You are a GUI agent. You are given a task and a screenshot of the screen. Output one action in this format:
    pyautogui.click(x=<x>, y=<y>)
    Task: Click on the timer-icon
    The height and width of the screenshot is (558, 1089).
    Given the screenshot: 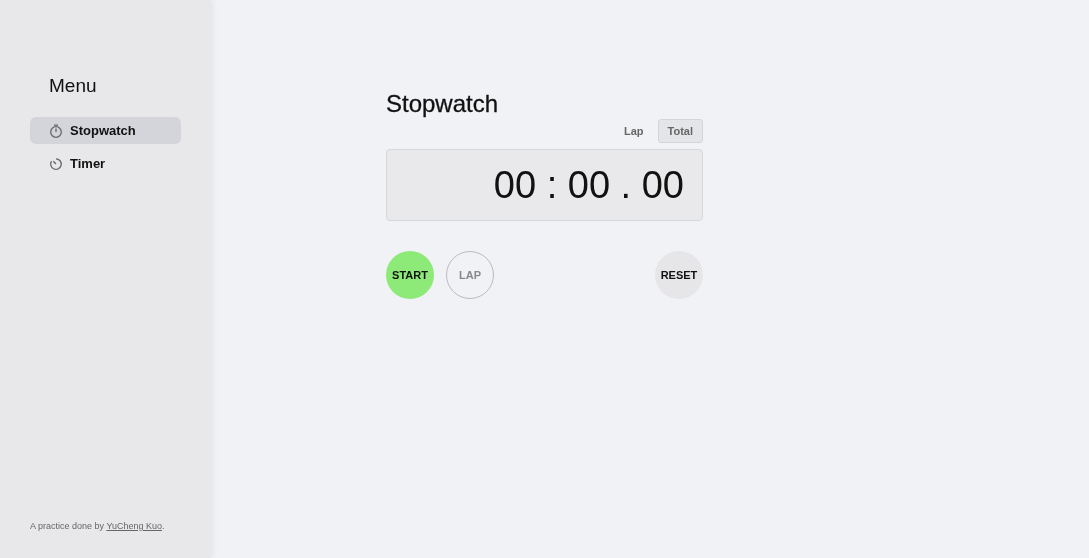 What is the action you would take?
    pyautogui.click(x=56, y=163)
    